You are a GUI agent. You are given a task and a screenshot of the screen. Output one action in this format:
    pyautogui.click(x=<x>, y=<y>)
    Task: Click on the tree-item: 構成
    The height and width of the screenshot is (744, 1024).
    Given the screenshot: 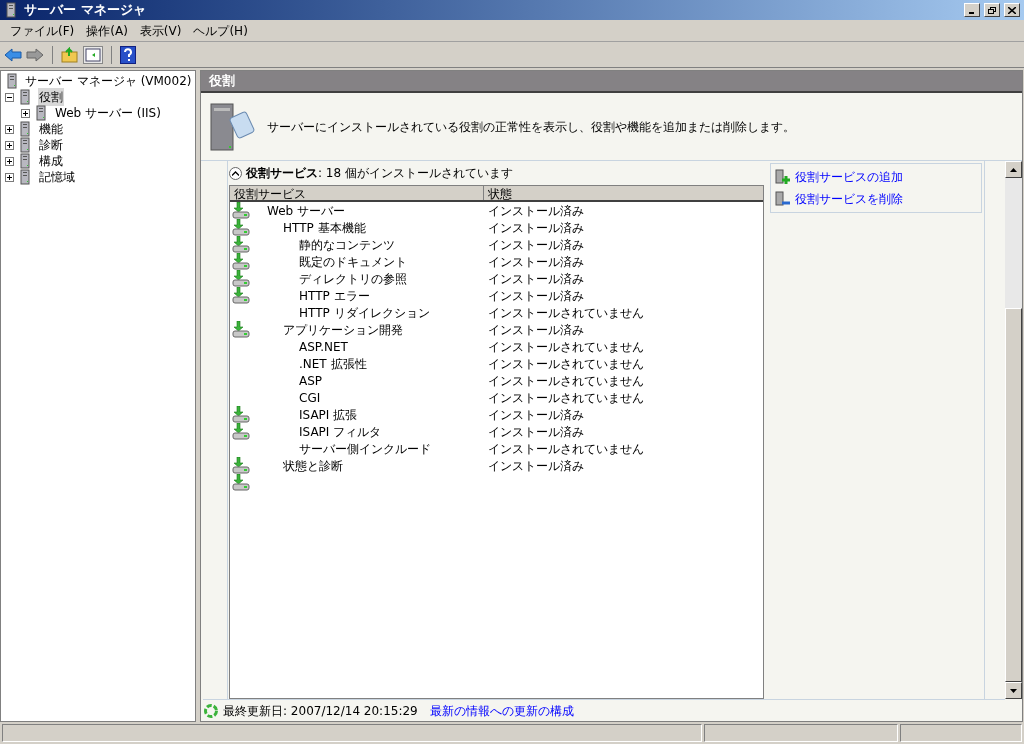 What is the action you would take?
    pyautogui.click(x=51, y=161)
    